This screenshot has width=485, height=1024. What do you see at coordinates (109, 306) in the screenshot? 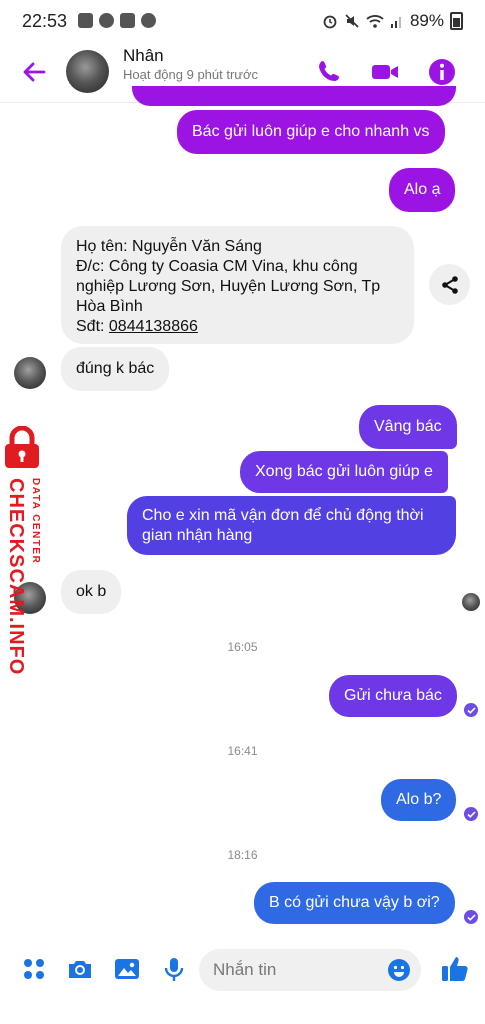
I see `message-text: Hòa Bình` at bounding box center [109, 306].